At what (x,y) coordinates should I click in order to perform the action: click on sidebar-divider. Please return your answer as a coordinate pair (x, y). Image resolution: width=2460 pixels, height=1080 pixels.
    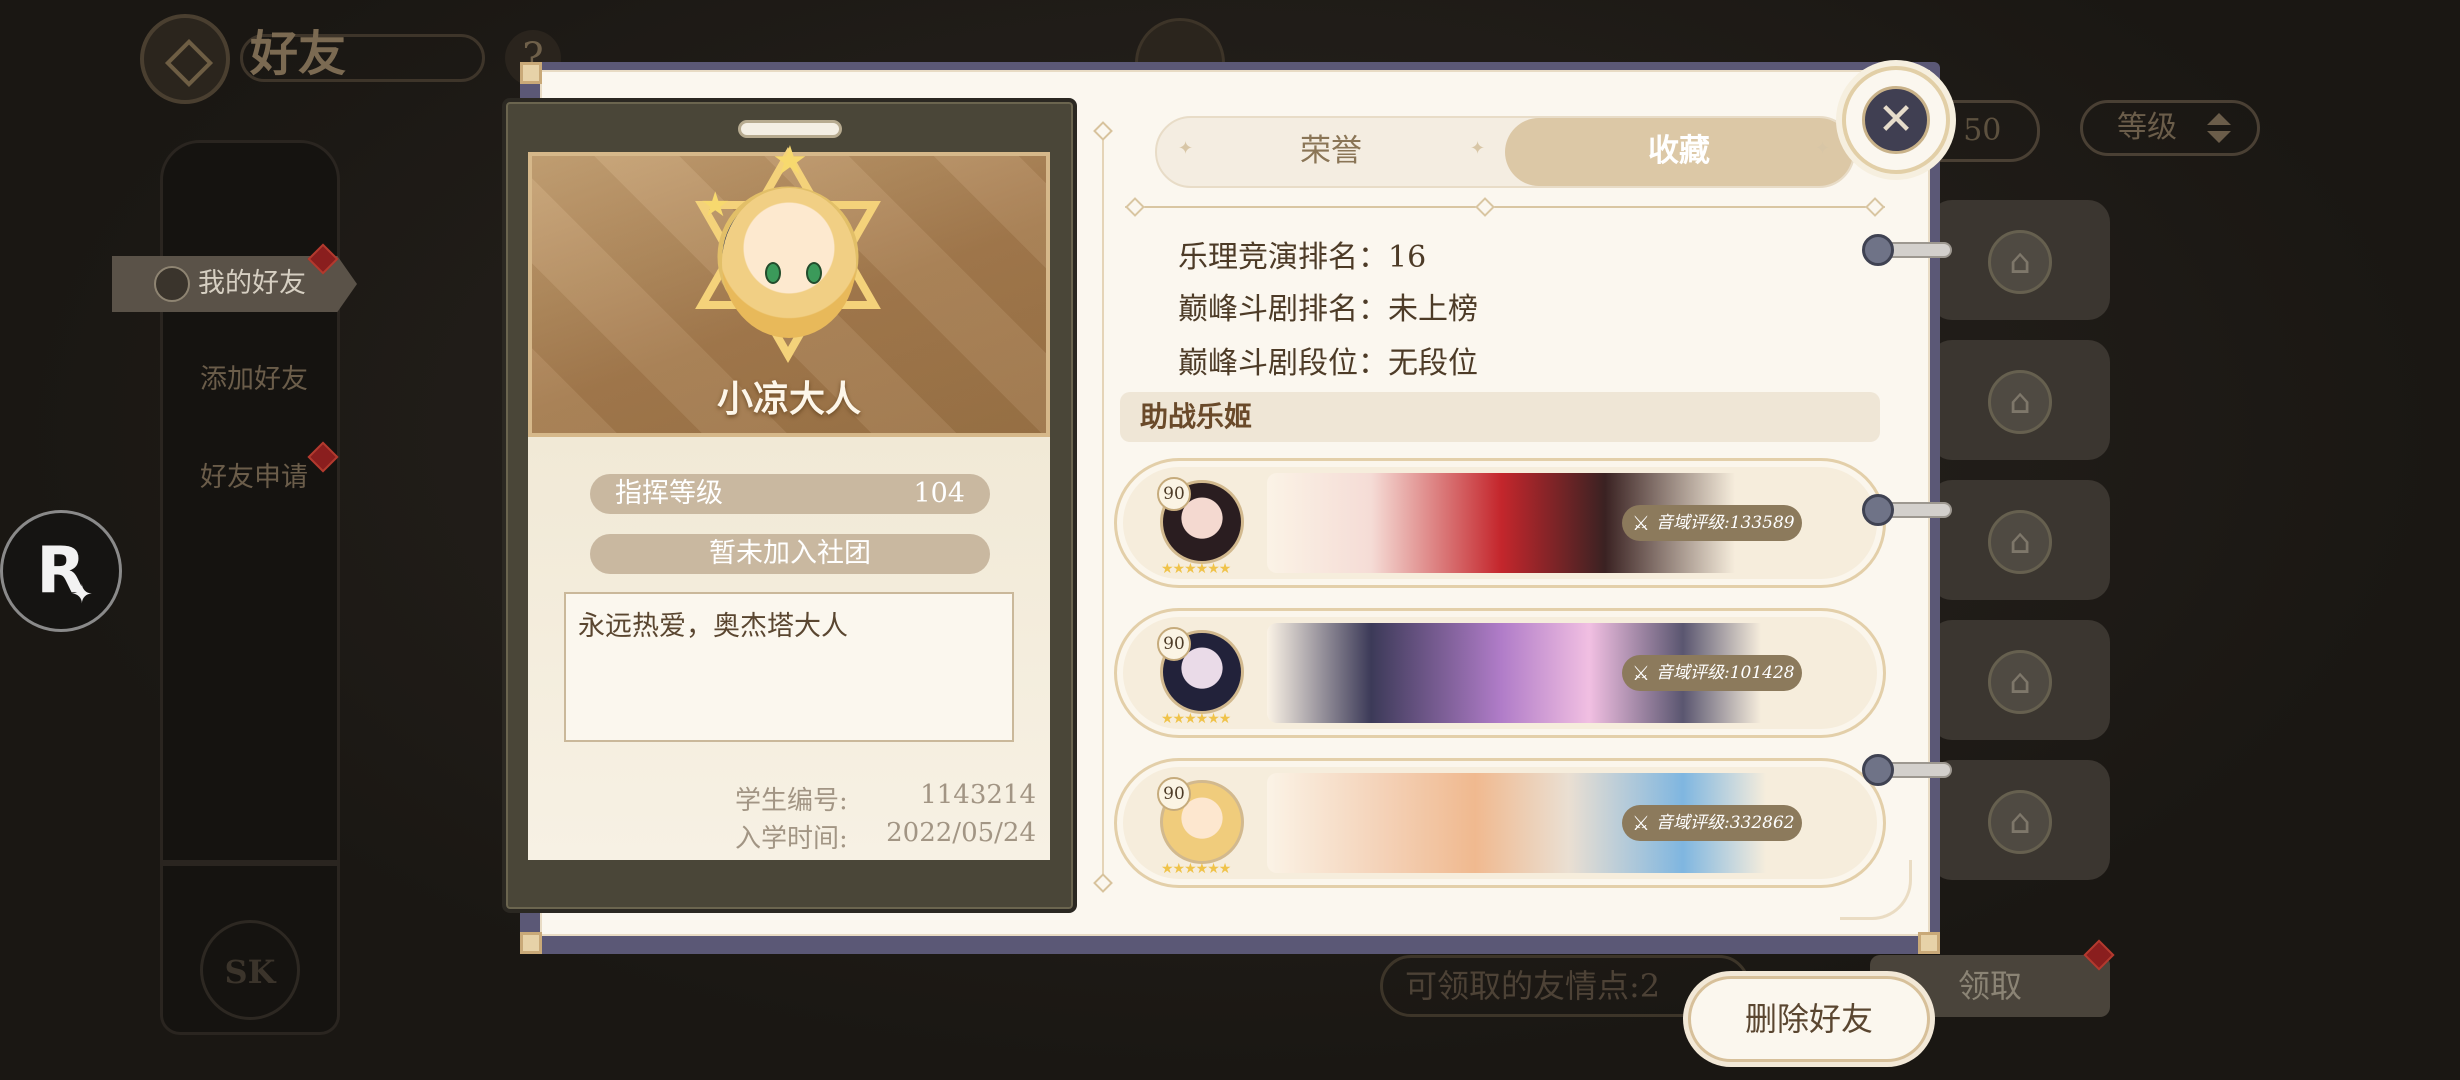
    Looking at the image, I should click on (250, 863).